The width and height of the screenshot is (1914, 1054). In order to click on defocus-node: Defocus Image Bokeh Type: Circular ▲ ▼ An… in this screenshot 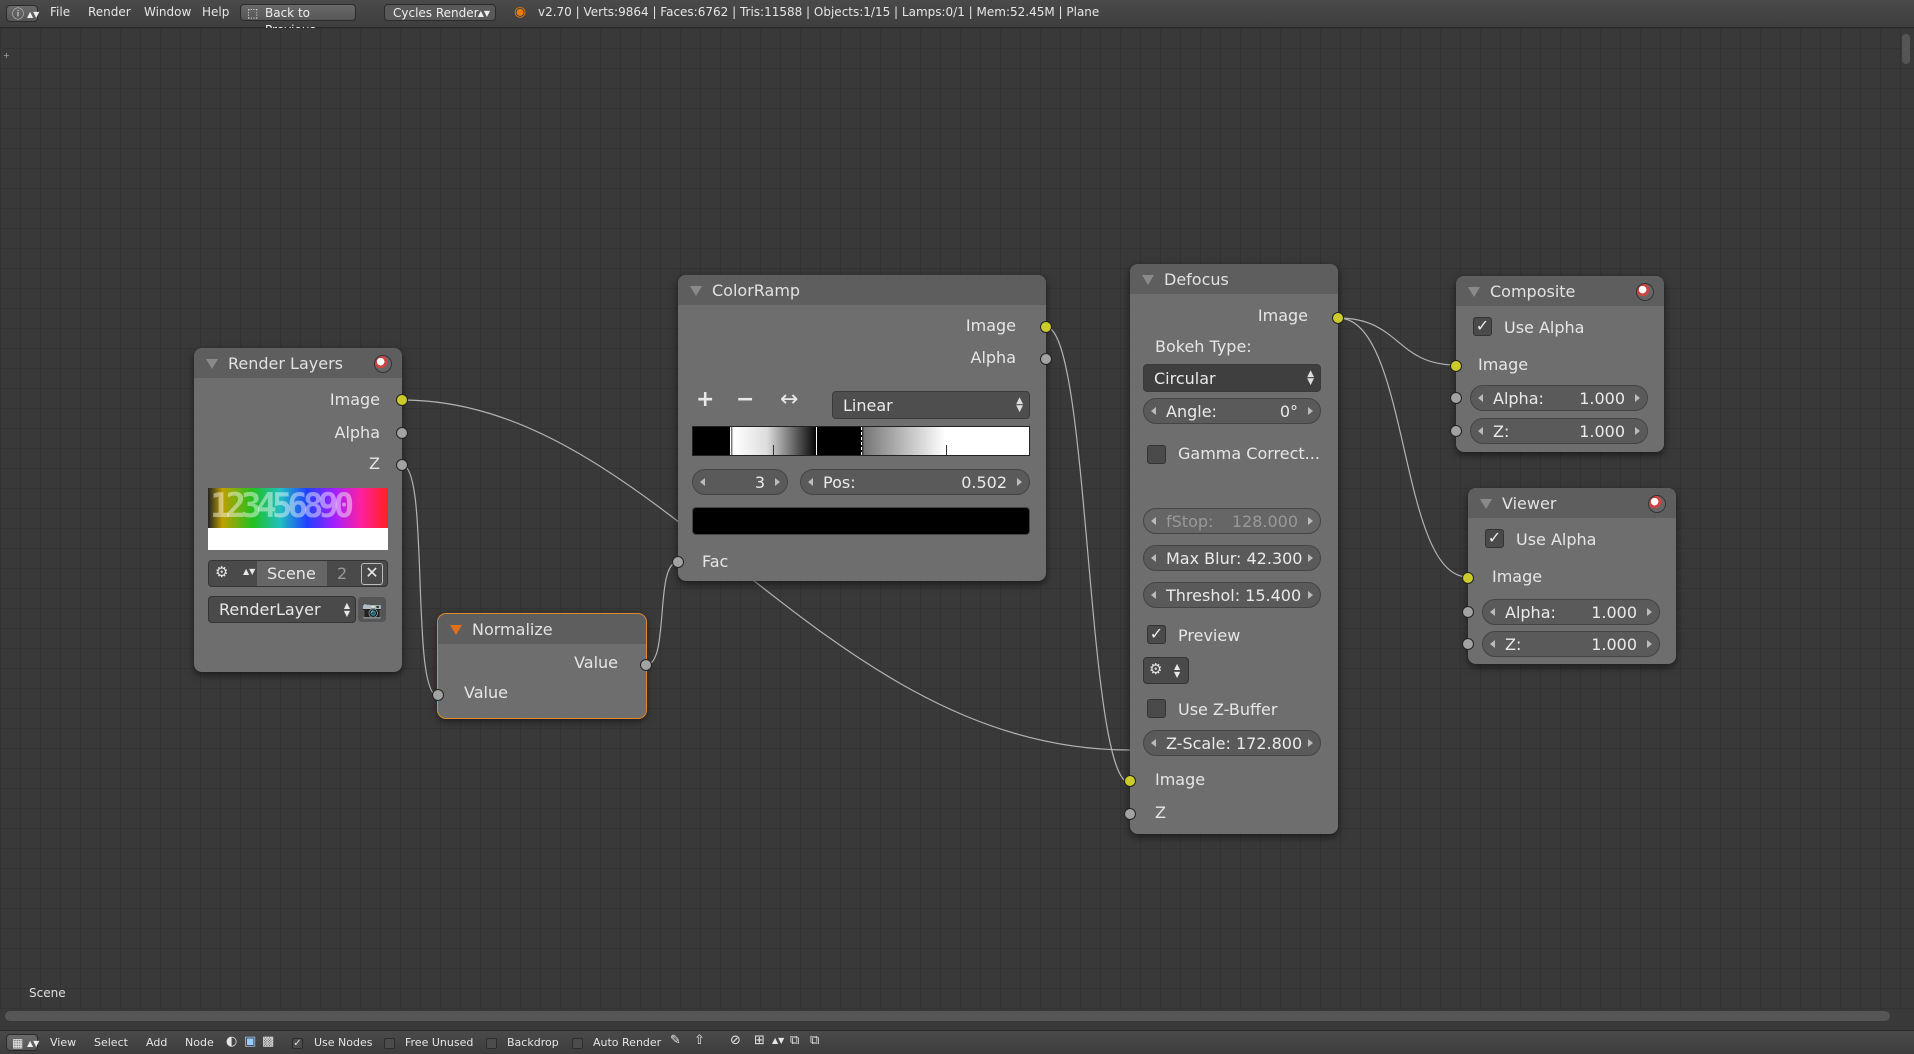, I will do `click(1234, 549)`.